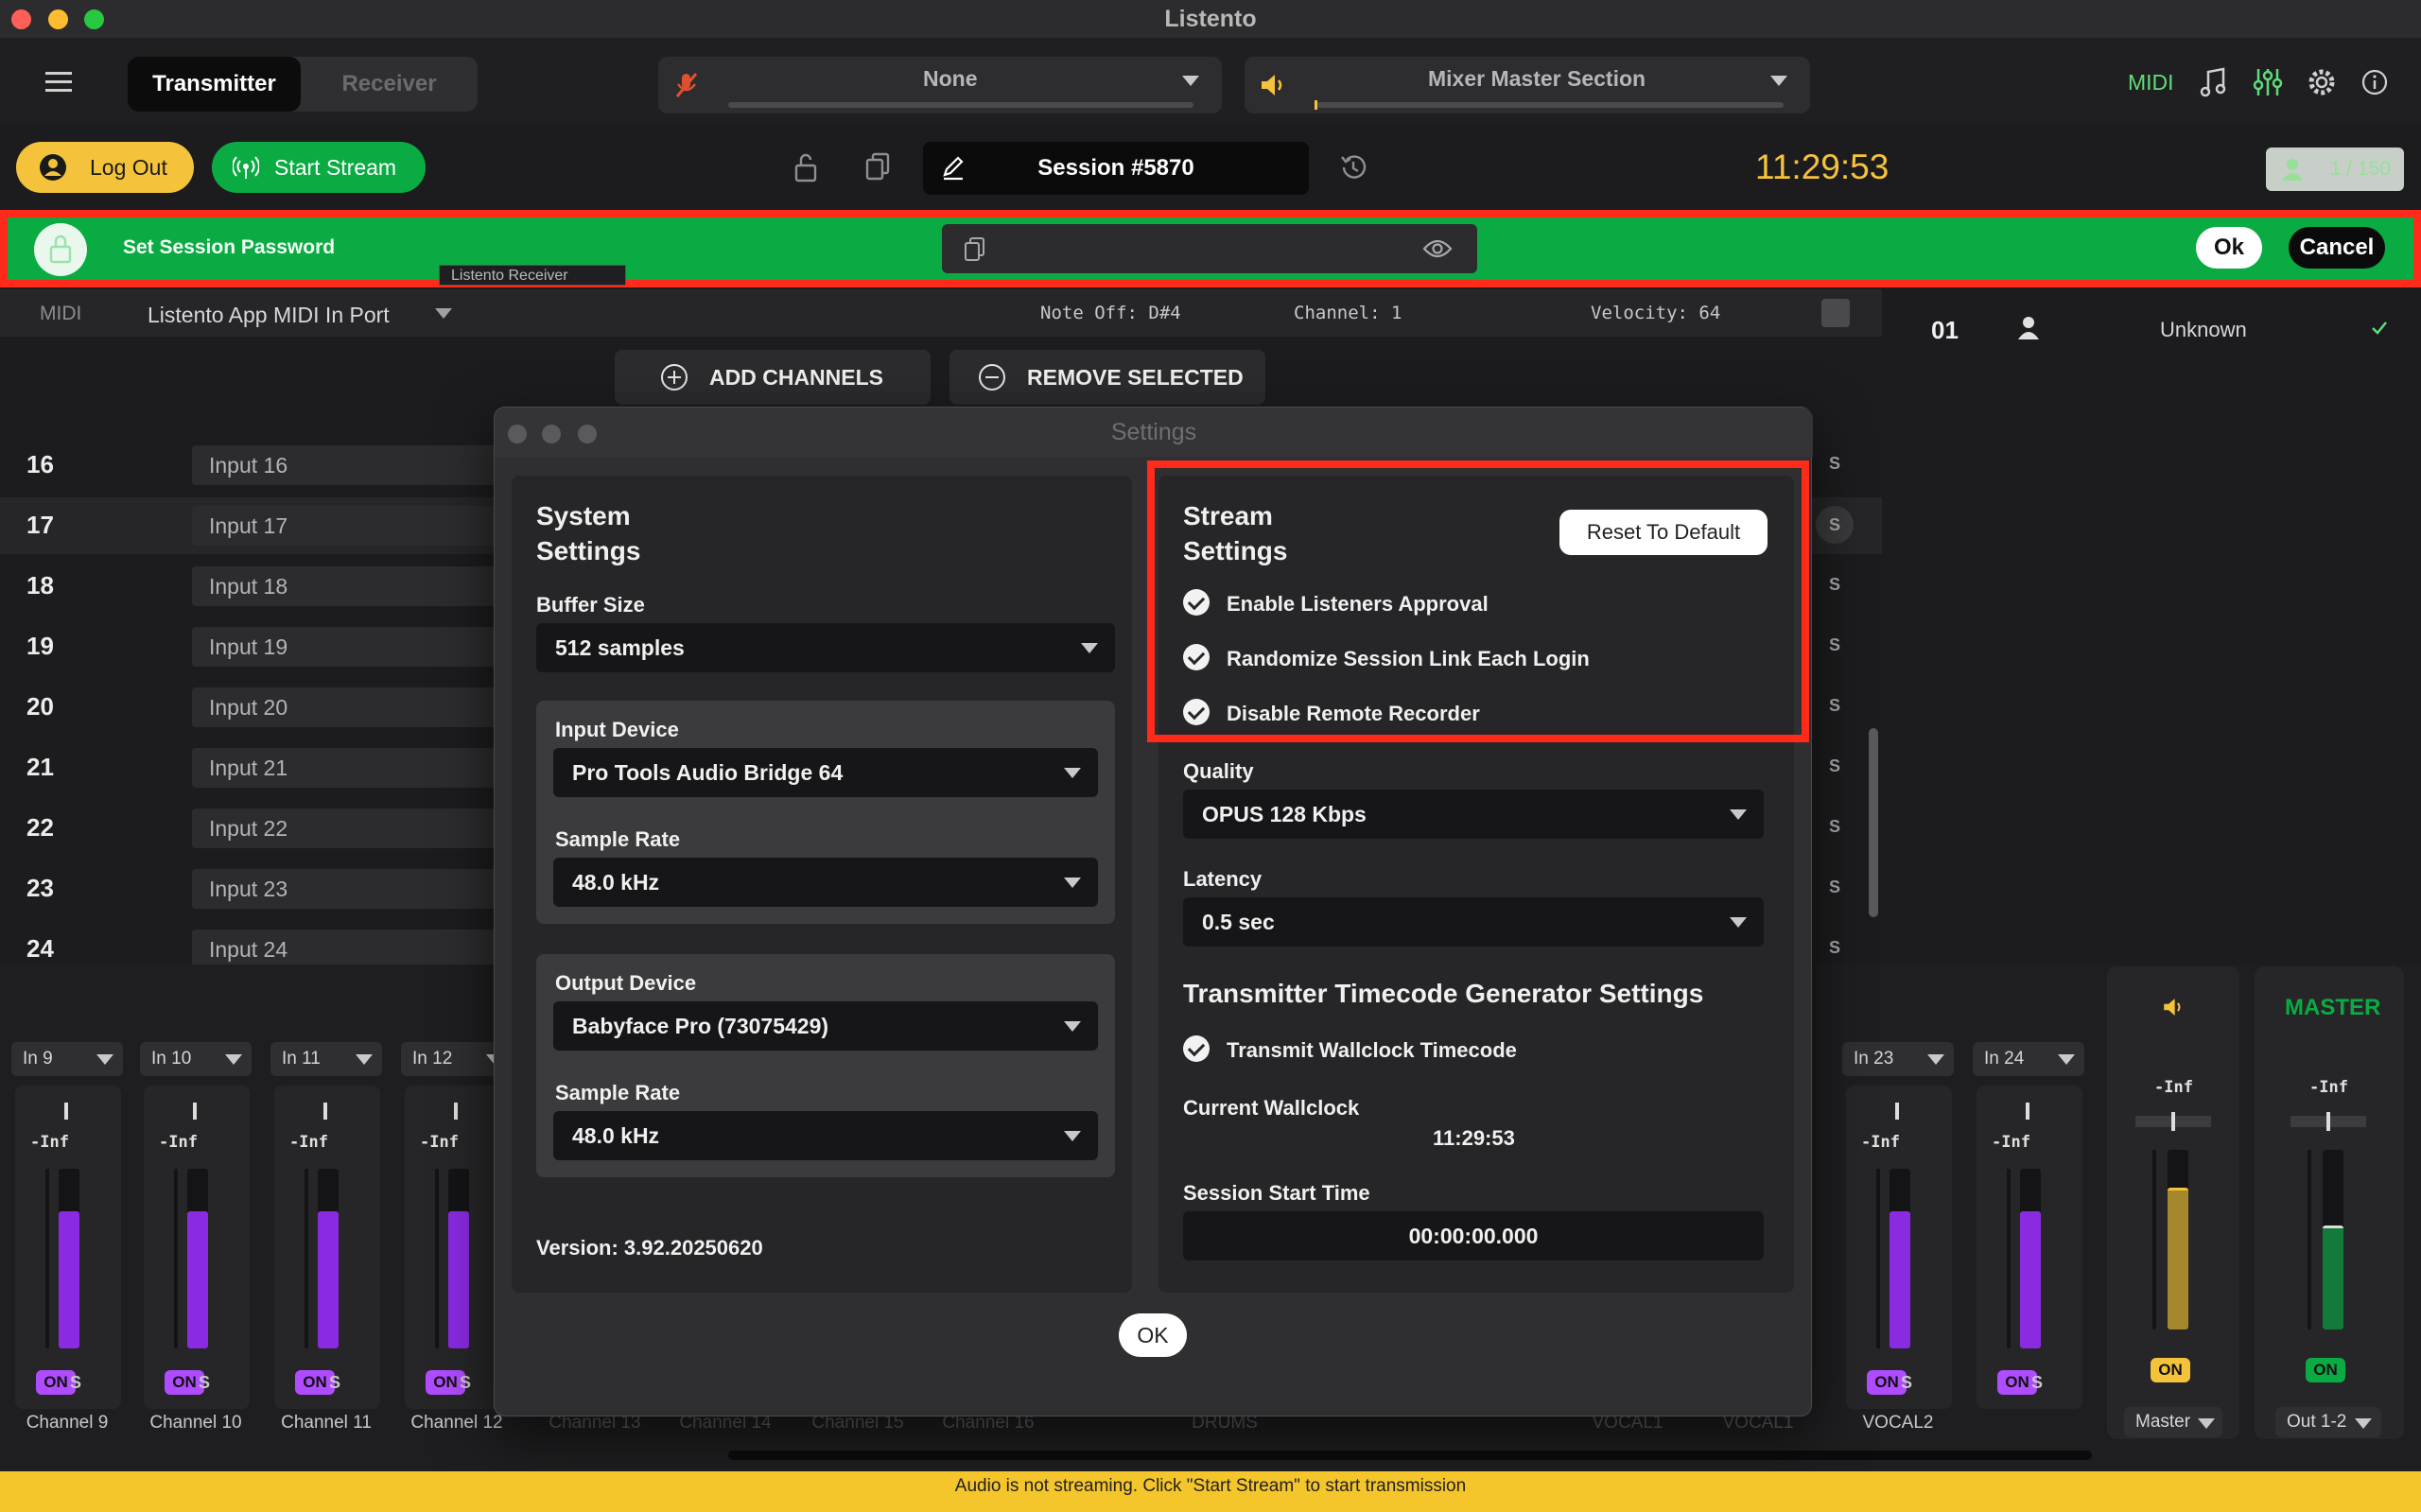  I want to click on menu-icon, so click(58, 82).